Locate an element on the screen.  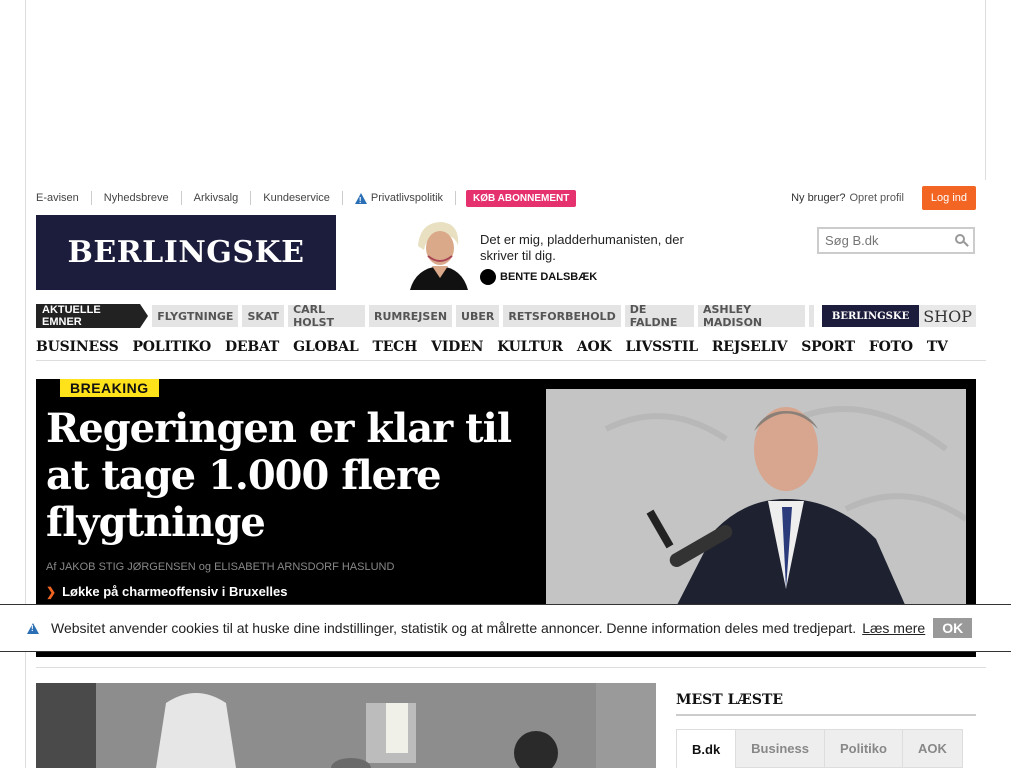
nav-politiko: POLITIKO is located at coordinates (171, 347).